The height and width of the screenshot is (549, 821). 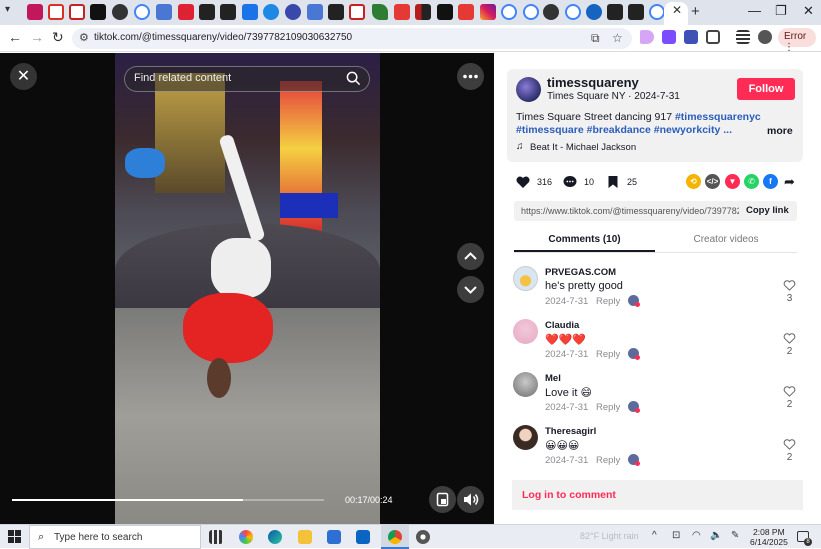 What do you see at coordinates (696, 535) in the screenshot?
I see `wifi-icon: ◠` at bounding box center [696, 535].